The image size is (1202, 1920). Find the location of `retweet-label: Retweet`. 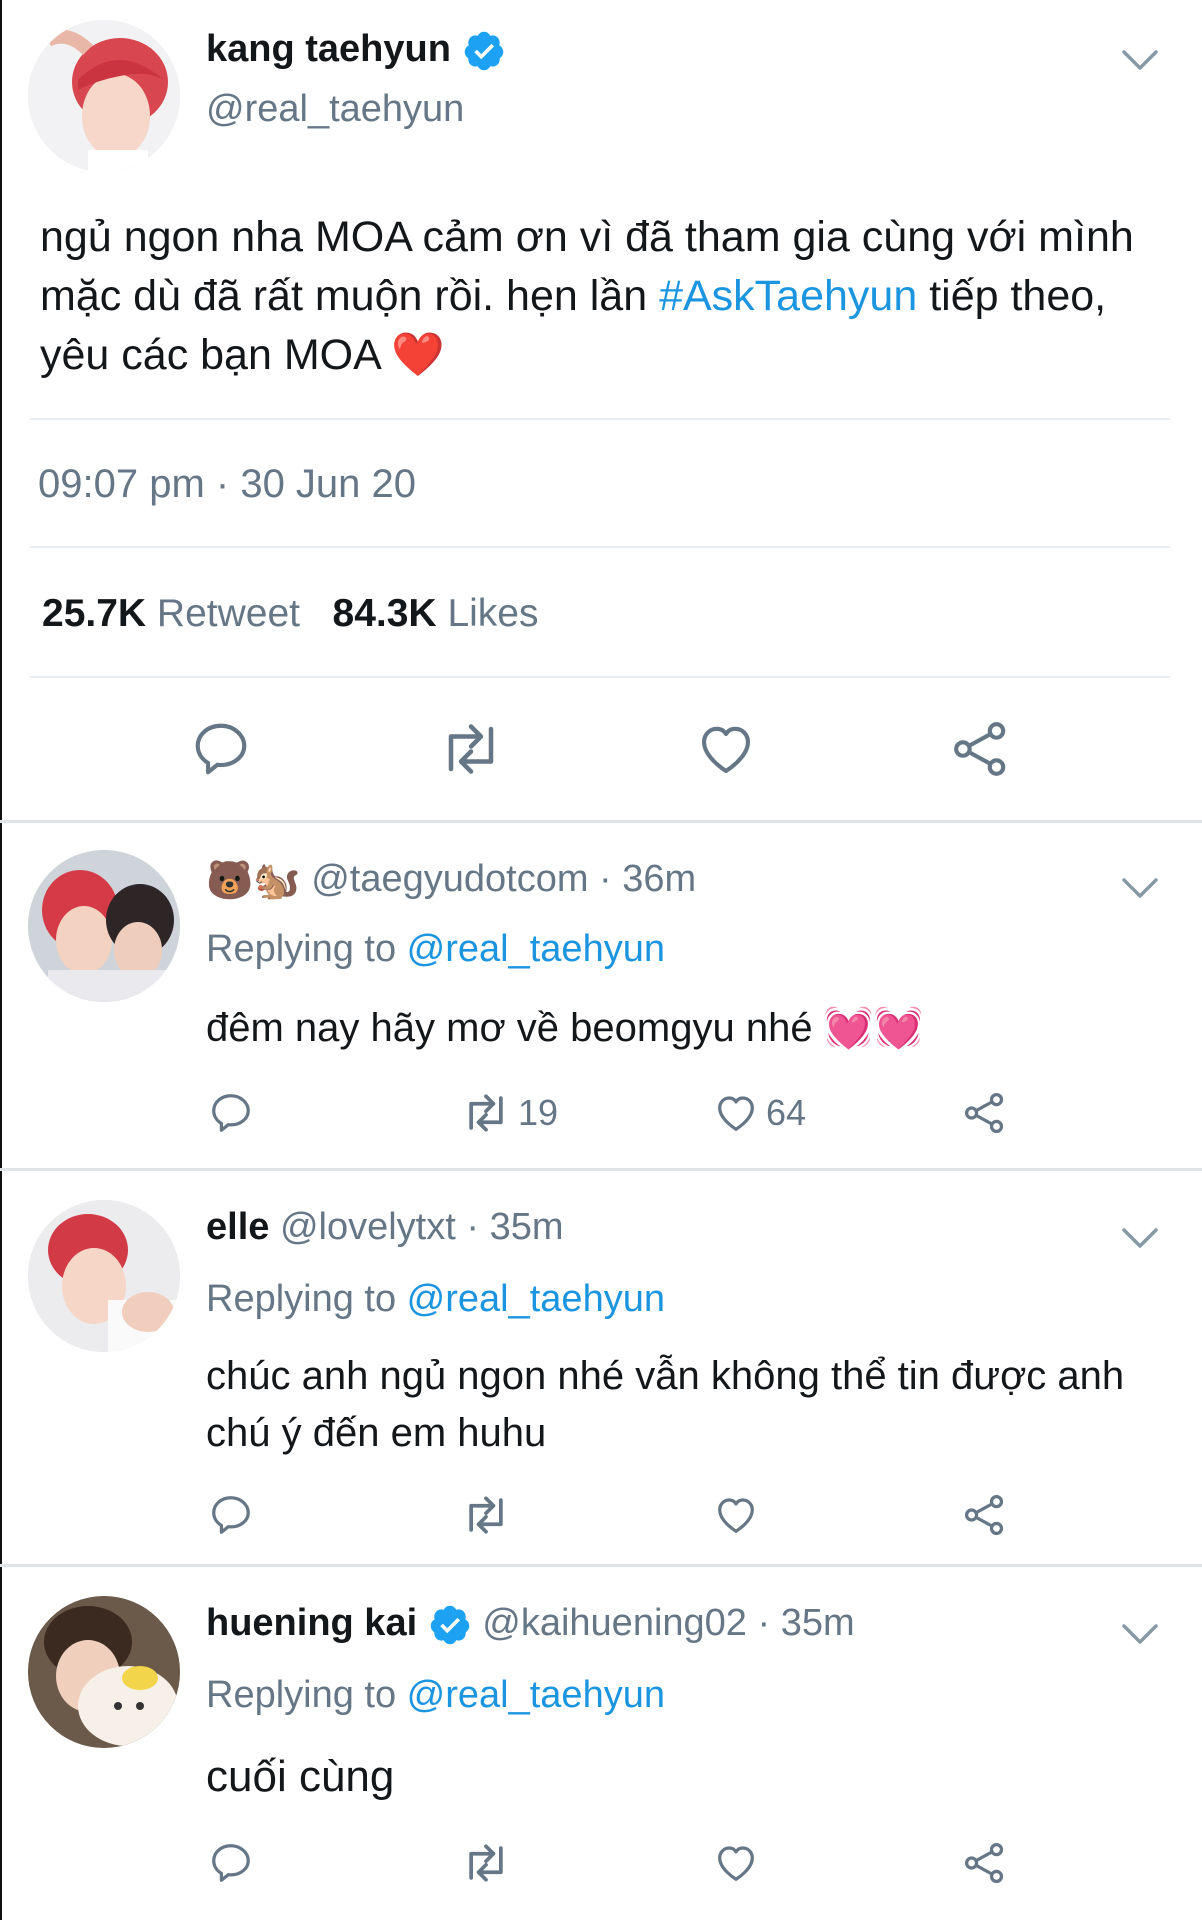

retweet-label: Retweet is located at coordinates (228, 613).